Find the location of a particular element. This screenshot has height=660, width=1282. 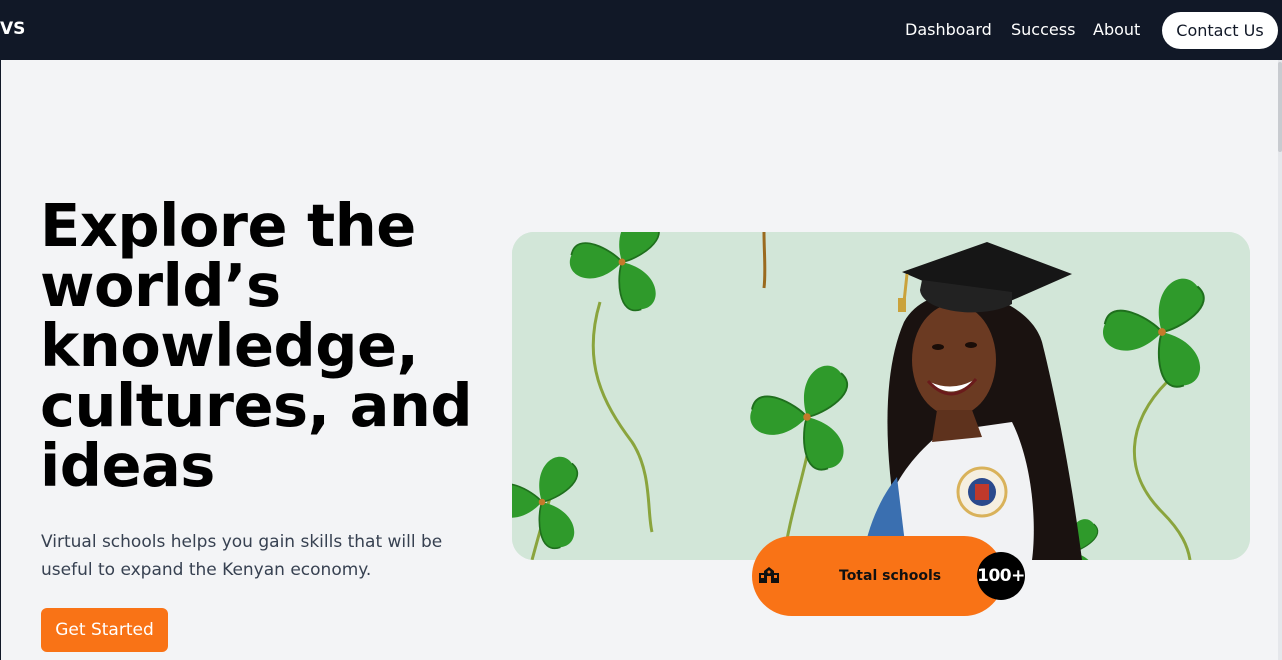

page-left-border is located at coordinates (0, 360).